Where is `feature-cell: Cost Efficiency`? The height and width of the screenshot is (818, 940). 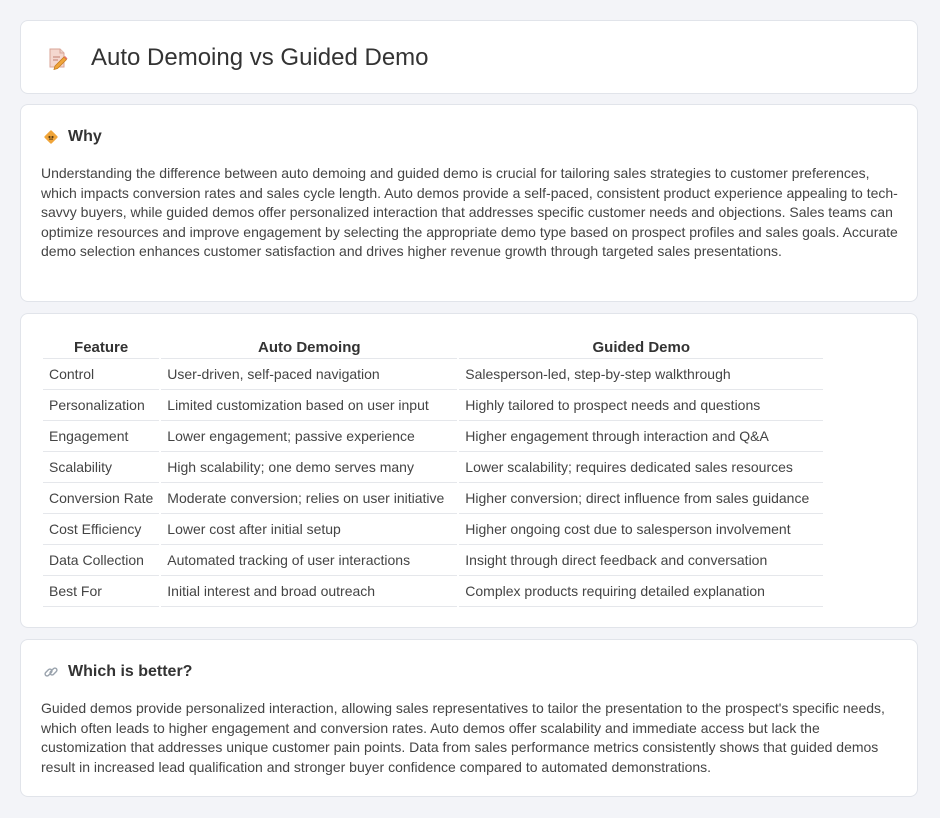
feature-cell: Cost Efficiency is located at coordinates (101, 529).